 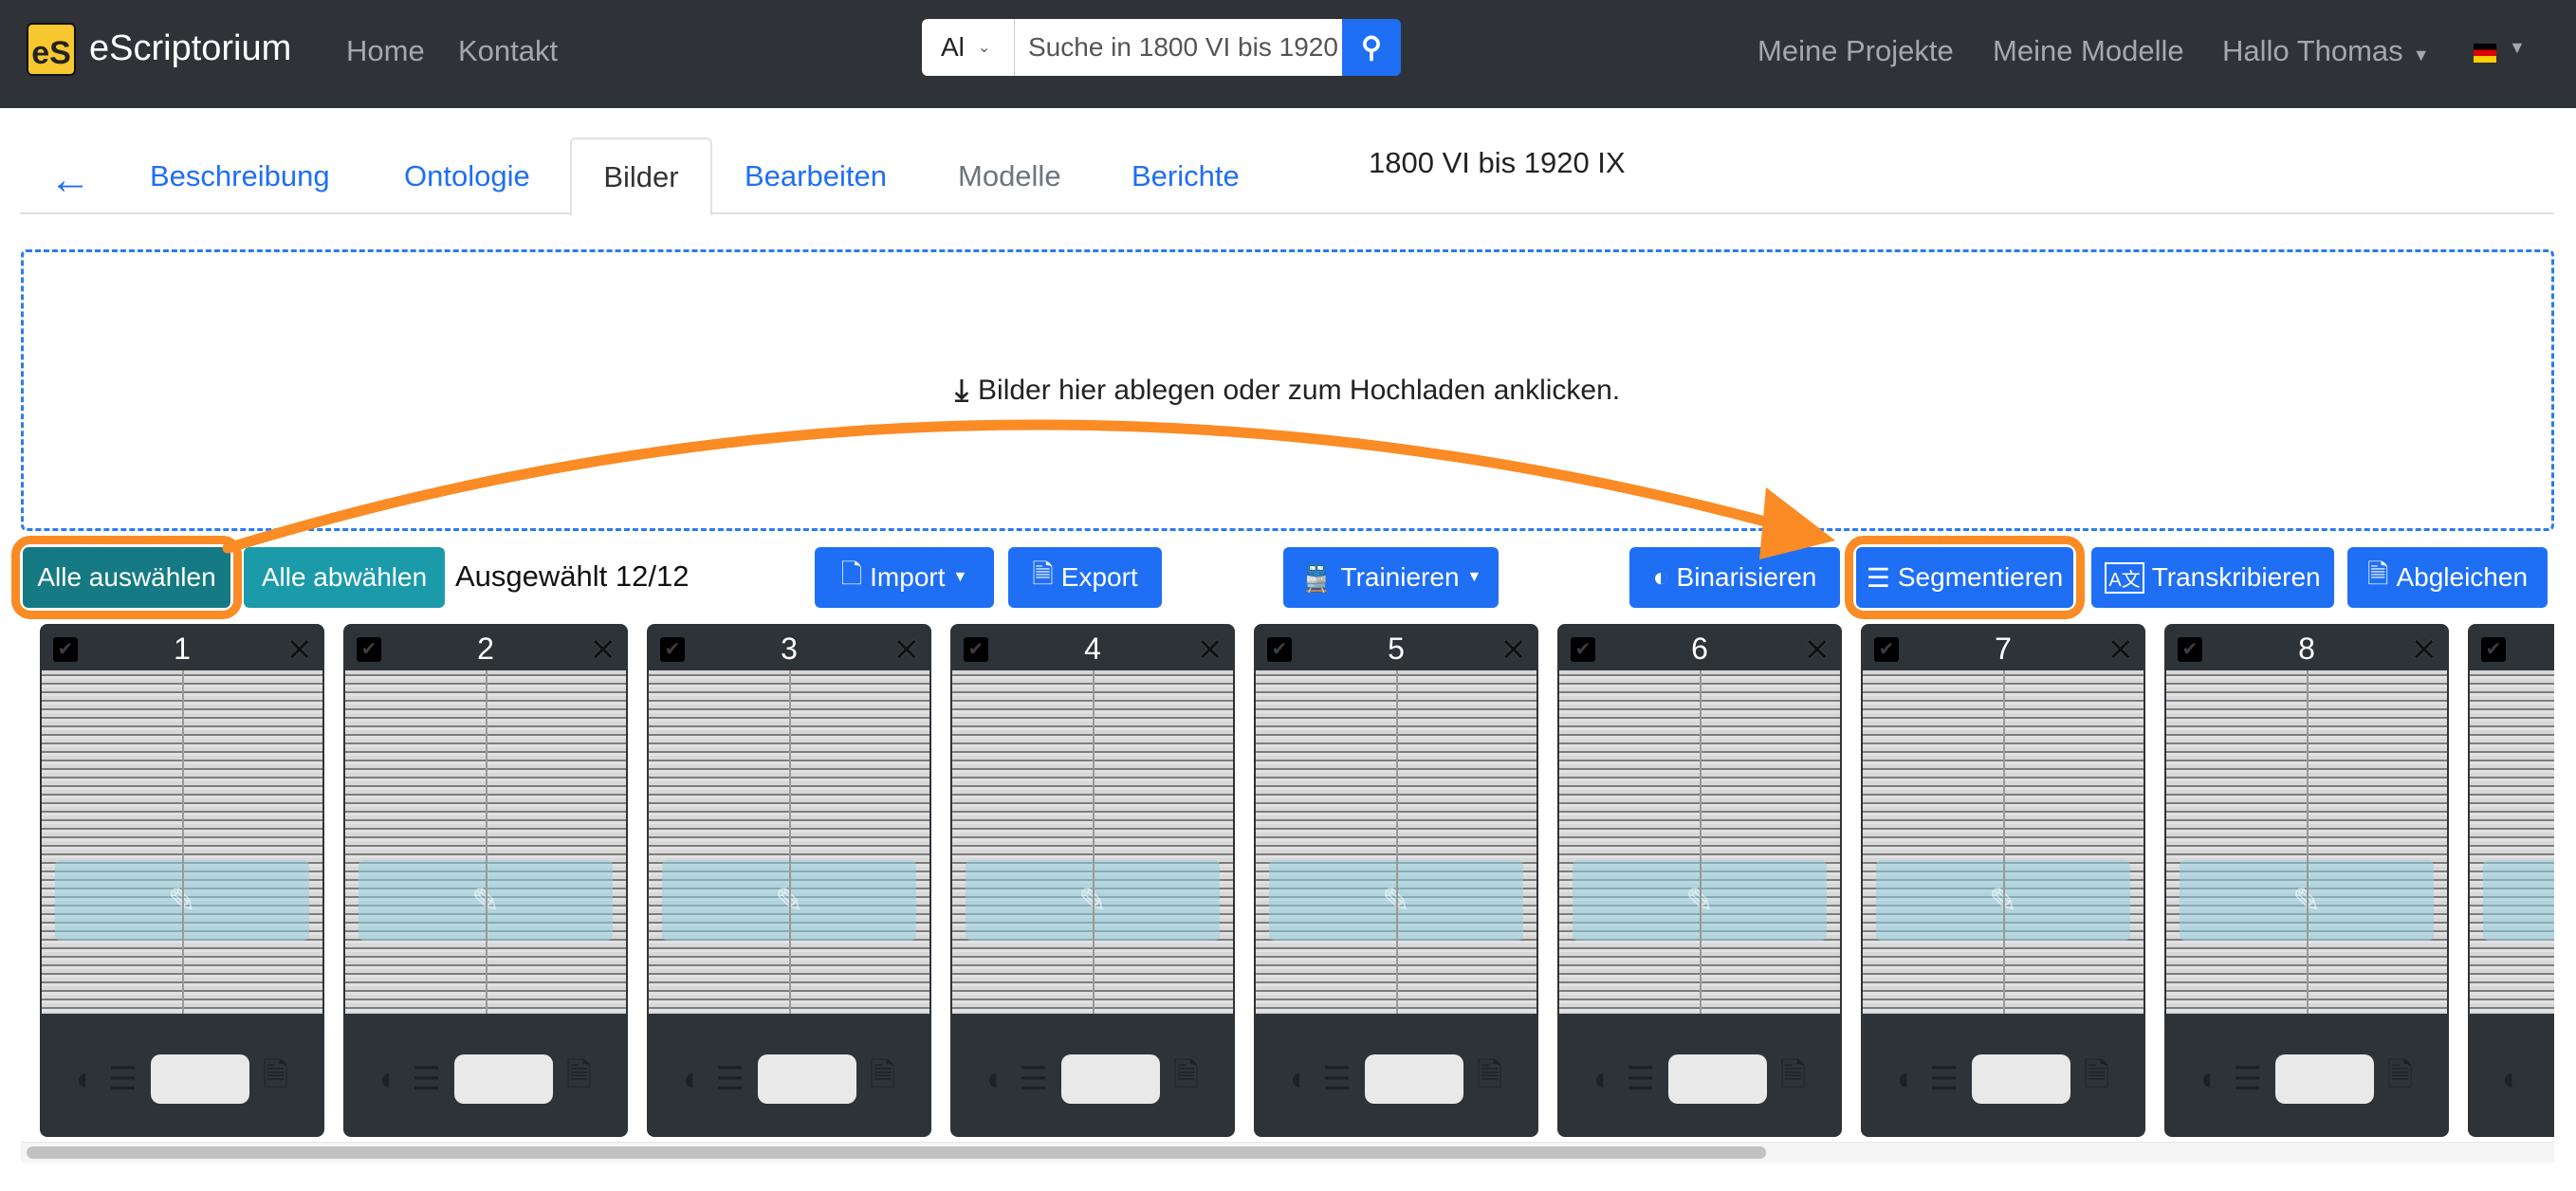 What do you see at coordinates (2421, 55) in the screenshot?
I see `caret-down-icon: ▼` at bounding box center [2421, 55].